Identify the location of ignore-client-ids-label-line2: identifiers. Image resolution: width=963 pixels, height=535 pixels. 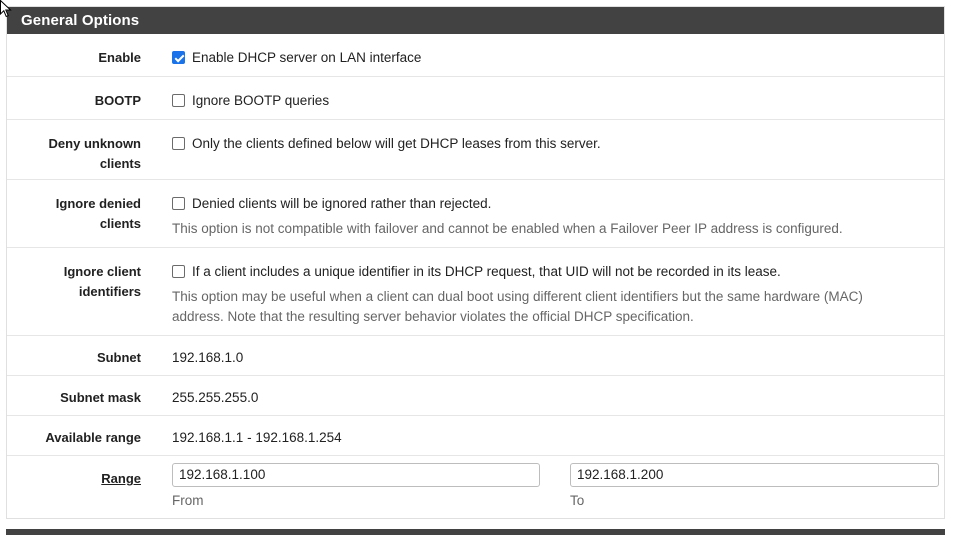
(109, 291).